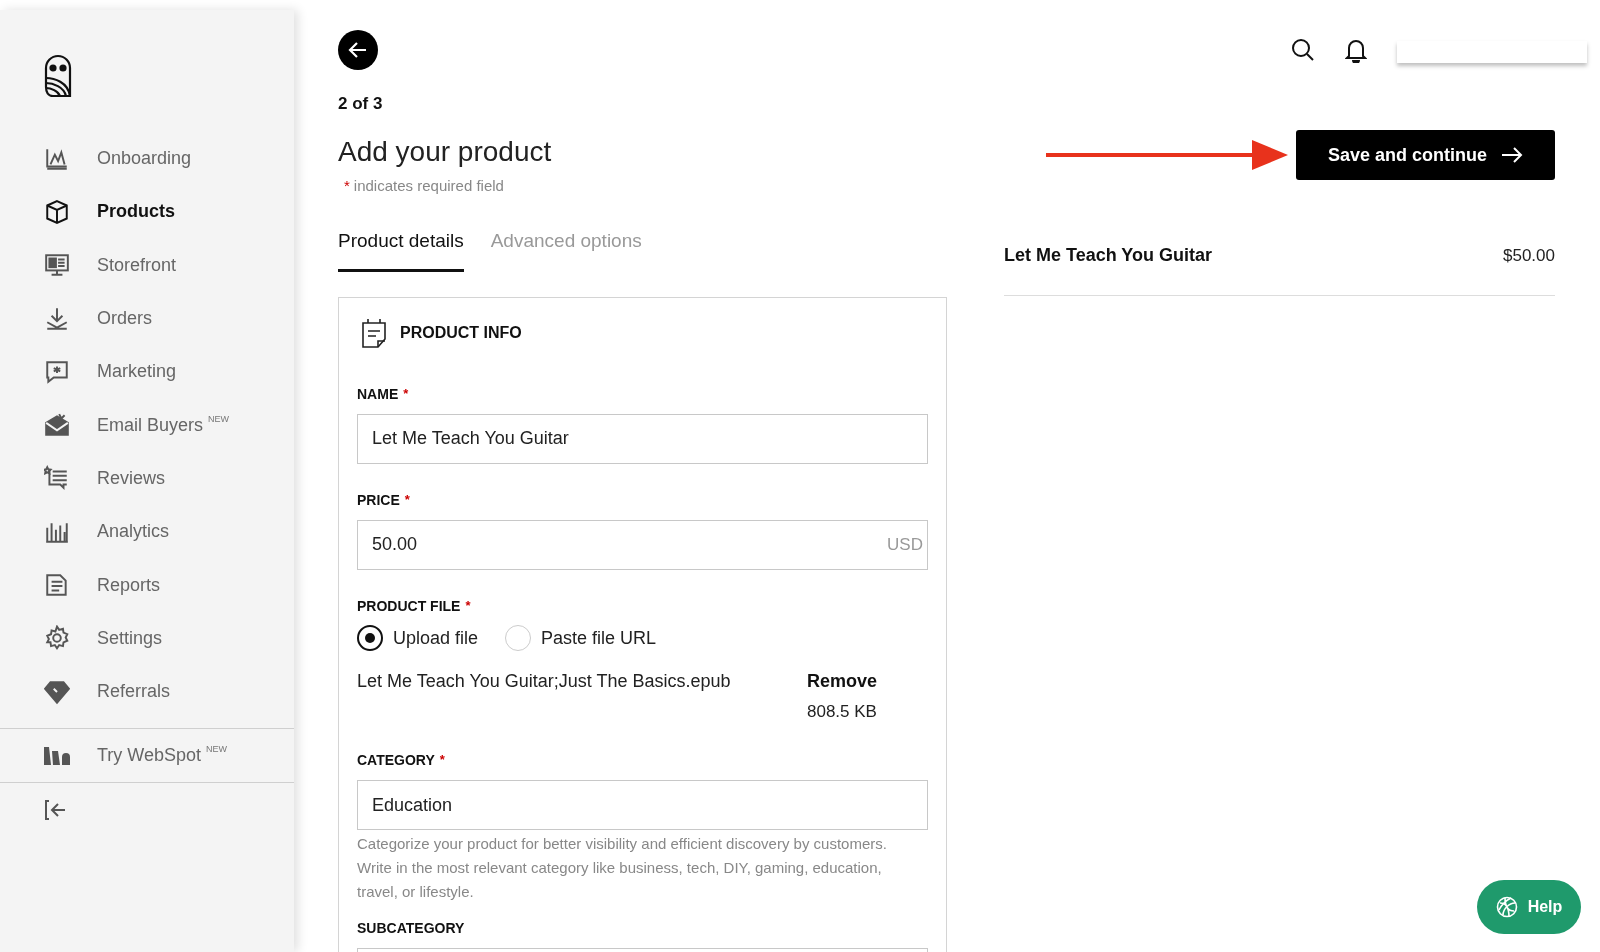  Describe the element at coordinates (131, 478) in the screenshot. I see `sidebar-label: Reviews` at that location.